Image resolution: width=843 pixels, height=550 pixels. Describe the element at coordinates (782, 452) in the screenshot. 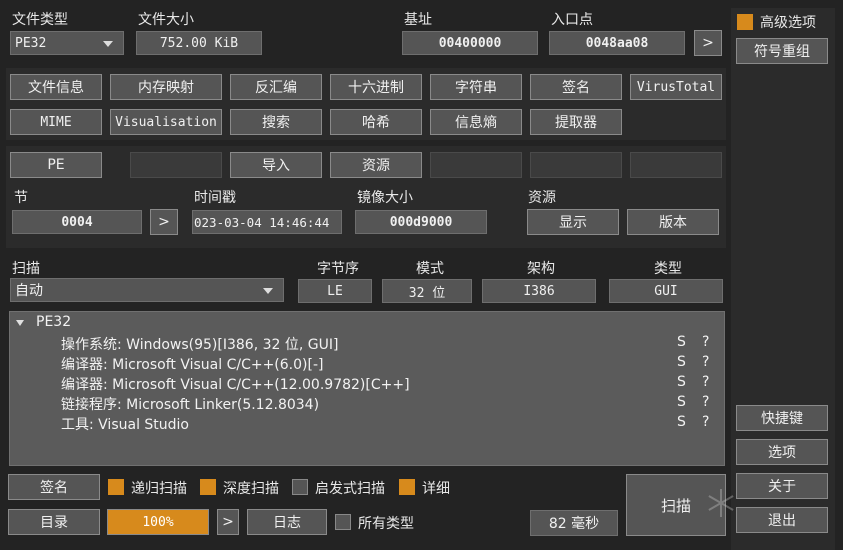

I see `options-button: 选项` at that location.